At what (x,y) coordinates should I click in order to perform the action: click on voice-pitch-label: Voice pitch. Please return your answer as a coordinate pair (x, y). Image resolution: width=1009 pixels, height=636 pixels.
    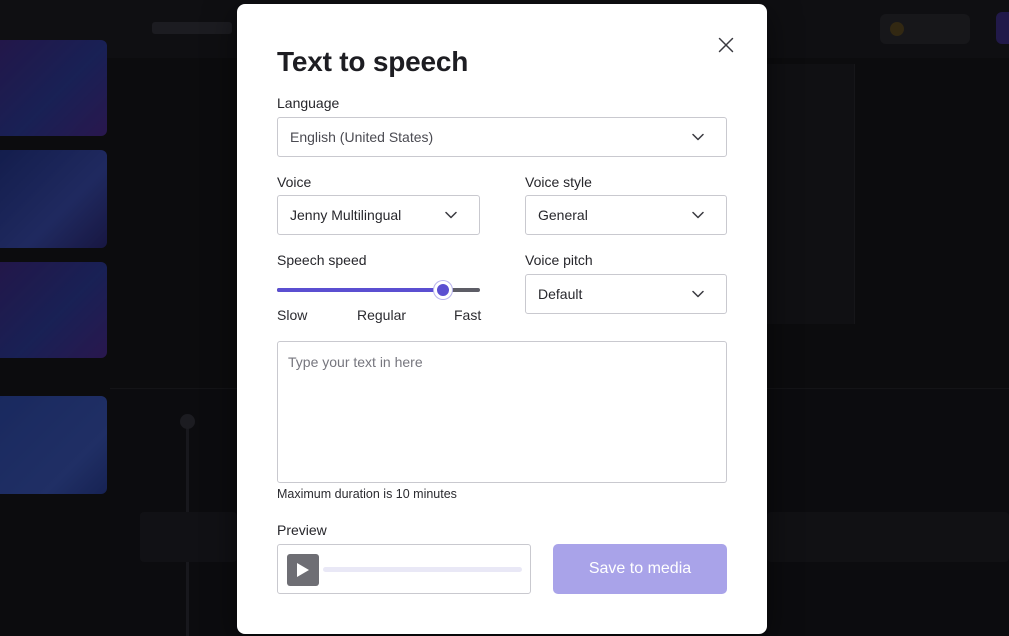
    Looking at the image, I should click on (559, 260).